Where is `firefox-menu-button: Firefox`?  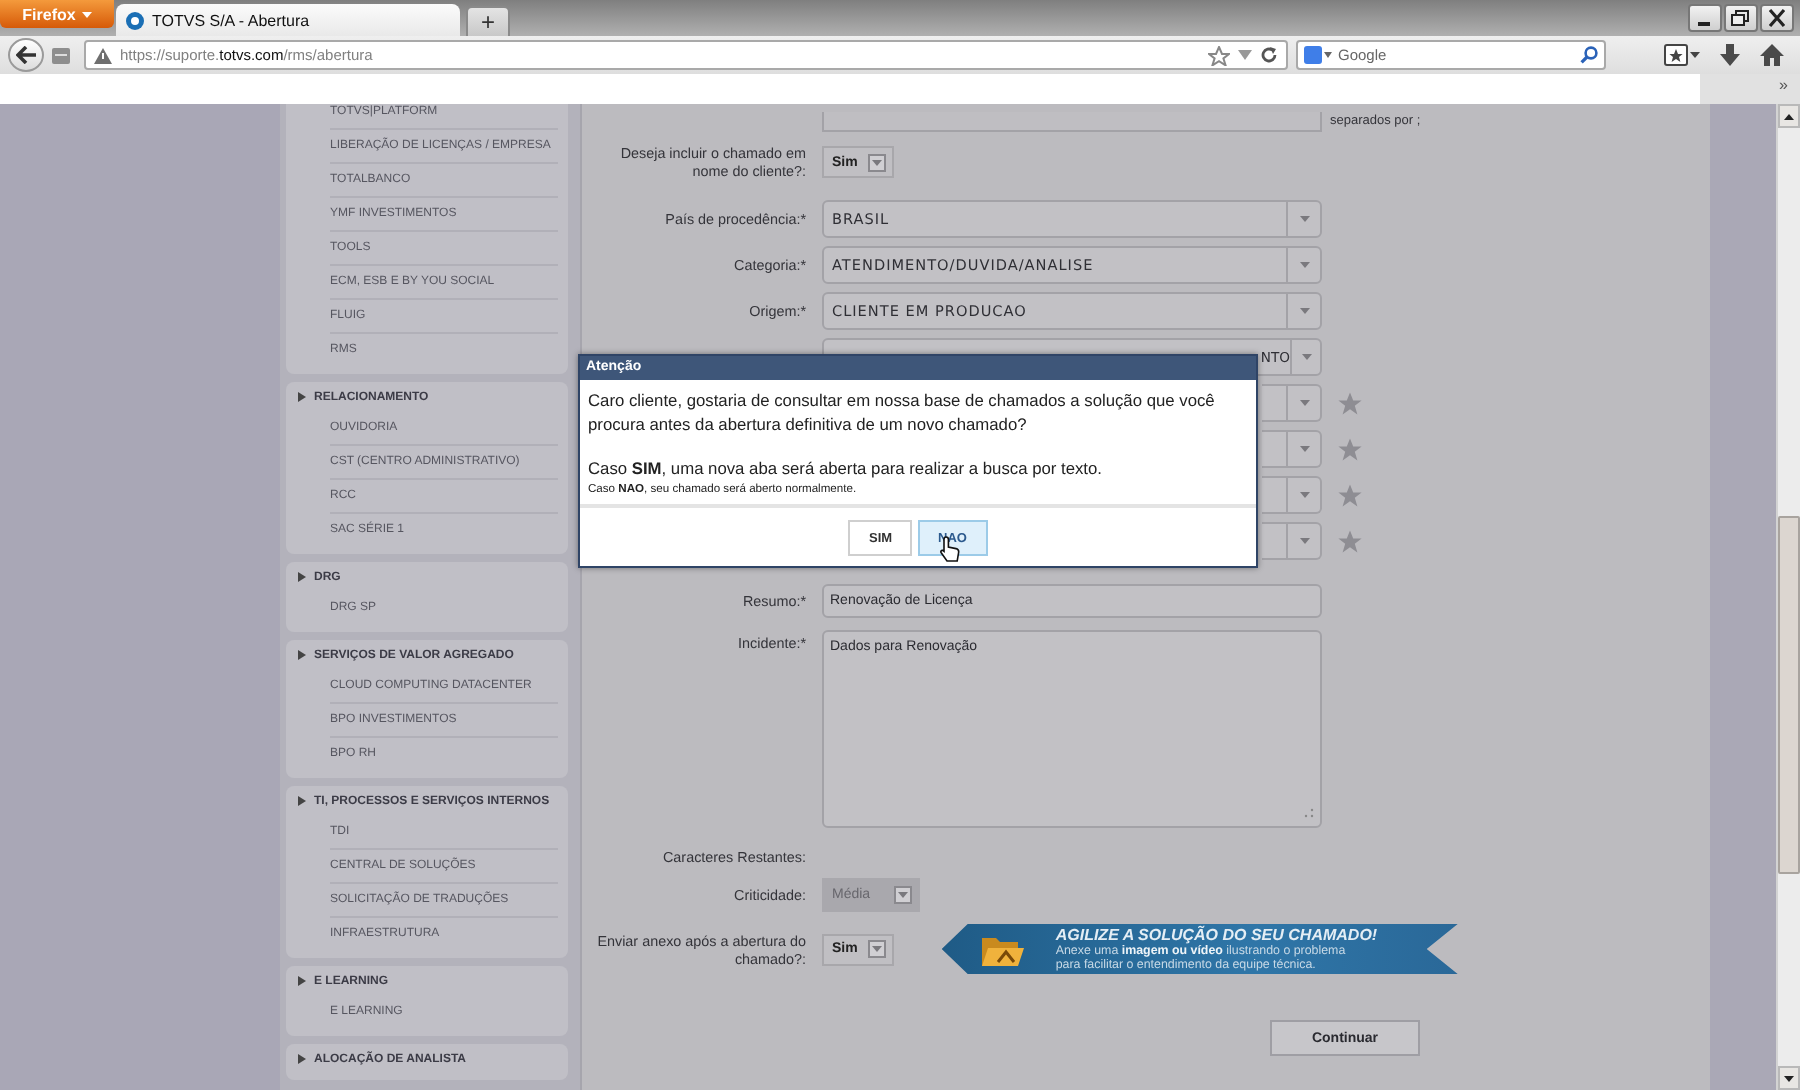
firefox-menu-button: Firefox is located at coordinates (57, 14).